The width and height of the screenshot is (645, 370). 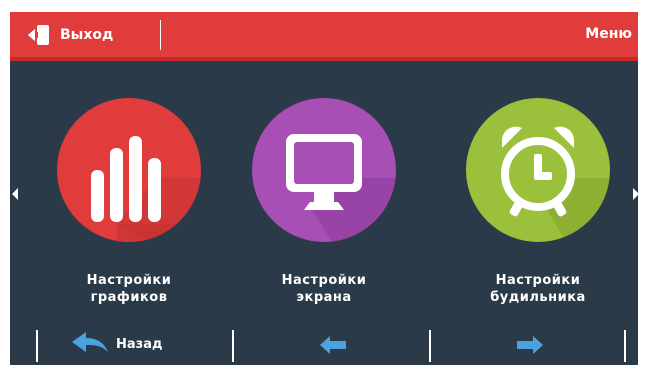 What do you see at coordinates (324, 289) in the screenshot?
I see `screen-settings-label: Настройки экрана` at bounding box center [324, 289].